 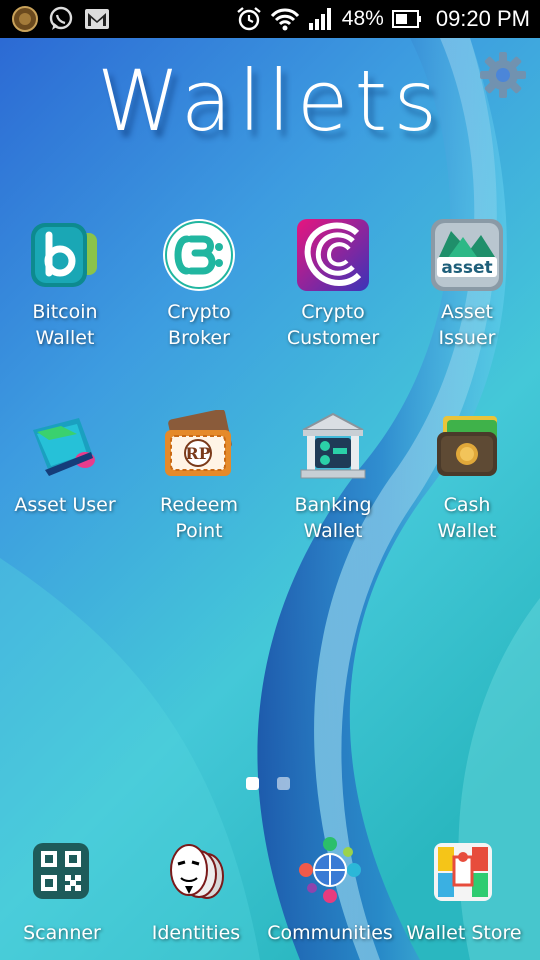 I want to click on asset-issuer-icon: asset, so click(x=467, y=255).